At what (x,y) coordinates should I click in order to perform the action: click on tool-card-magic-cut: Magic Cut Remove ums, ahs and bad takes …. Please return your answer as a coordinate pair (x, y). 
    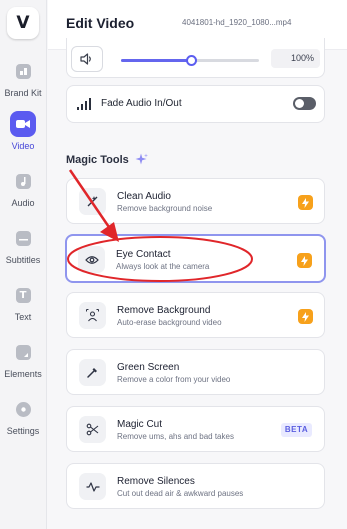
    Looking at the image, I should click on (195, 429).